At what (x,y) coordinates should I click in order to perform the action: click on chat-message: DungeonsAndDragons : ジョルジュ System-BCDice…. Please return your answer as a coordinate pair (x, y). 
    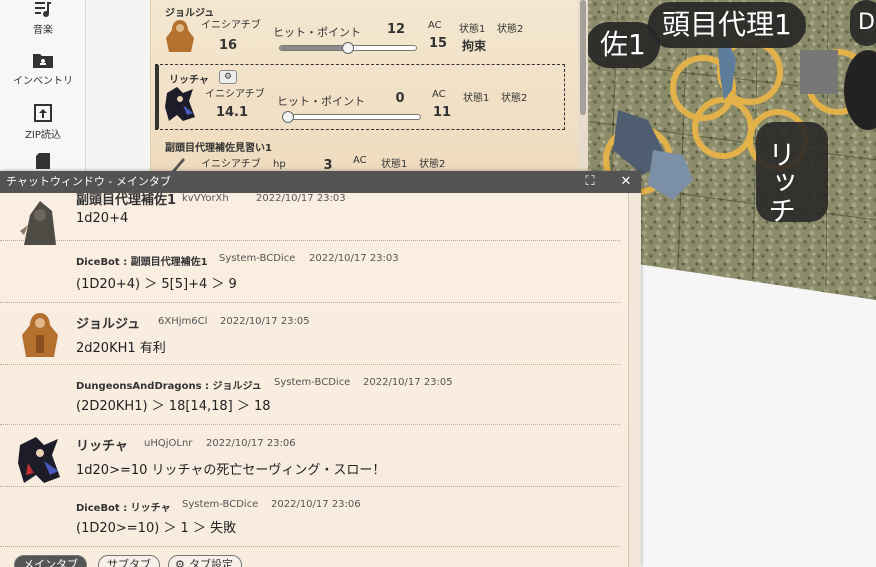
    Looking at the image, I should click on (310, 395).